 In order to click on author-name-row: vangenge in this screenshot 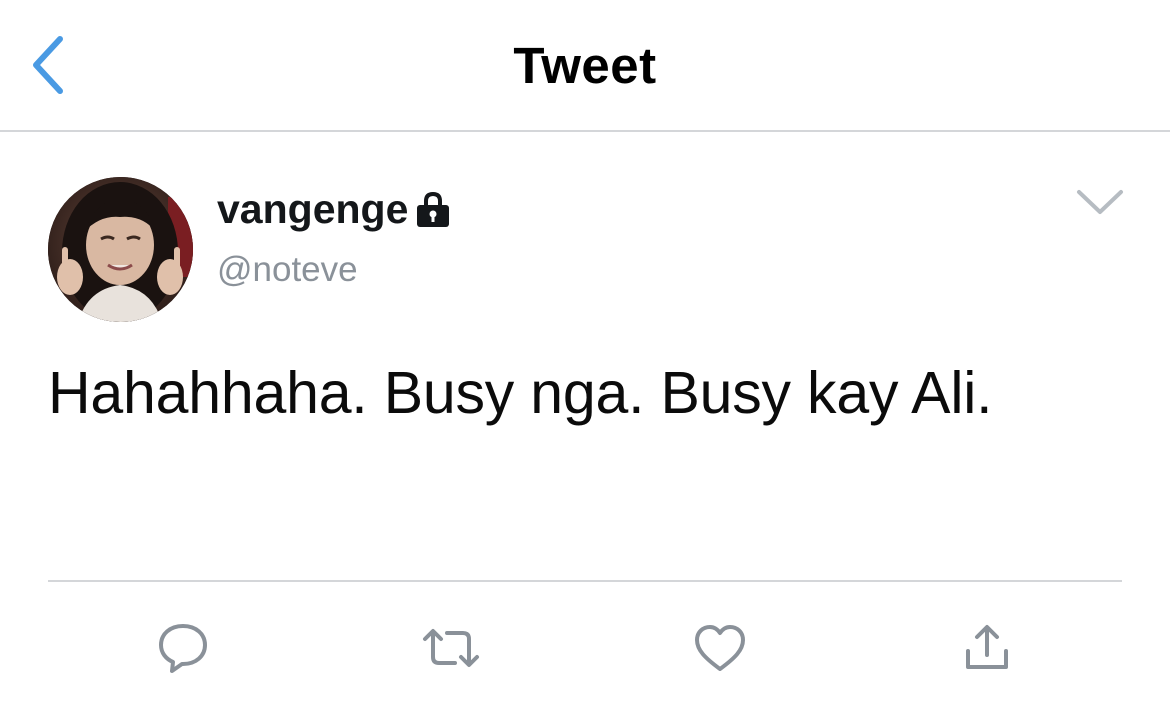, I will do `click(334, 209)`.